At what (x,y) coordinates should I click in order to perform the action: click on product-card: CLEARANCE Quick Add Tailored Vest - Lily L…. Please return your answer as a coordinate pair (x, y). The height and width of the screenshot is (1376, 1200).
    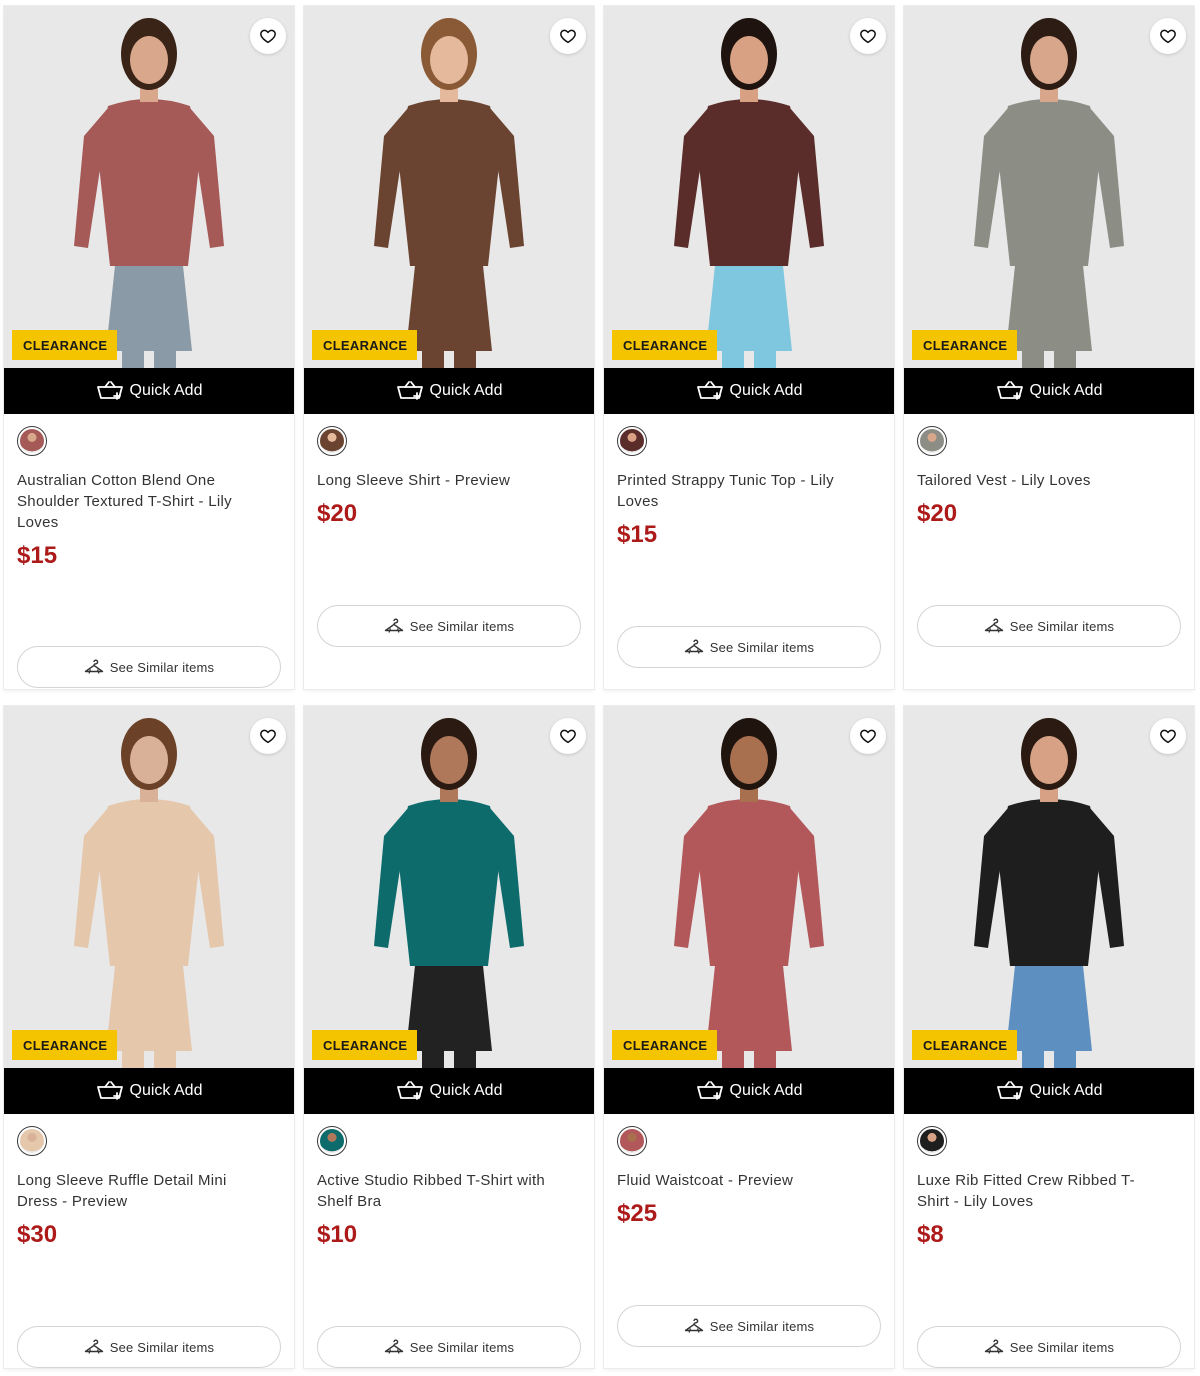
    Looking at the image, I should click on (1049, 347).